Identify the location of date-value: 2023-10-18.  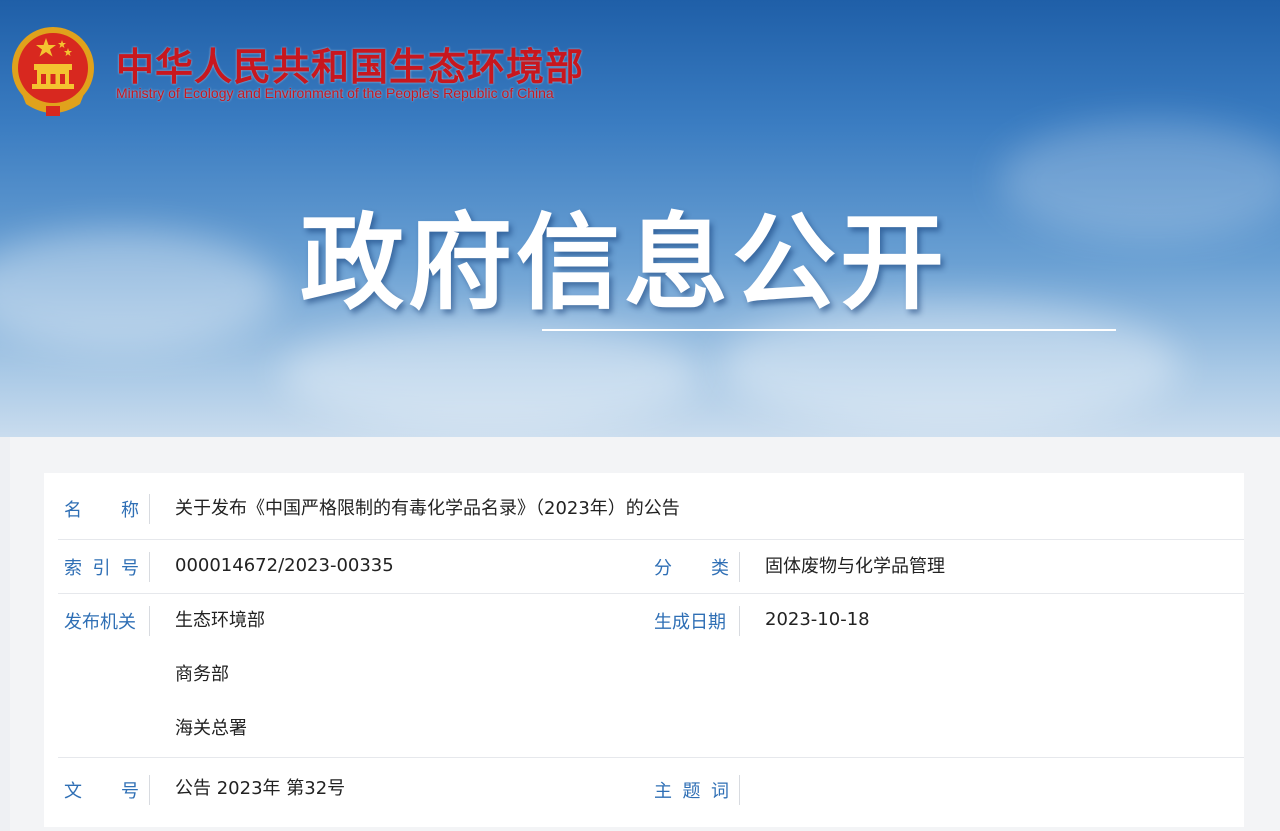
(817, 619).